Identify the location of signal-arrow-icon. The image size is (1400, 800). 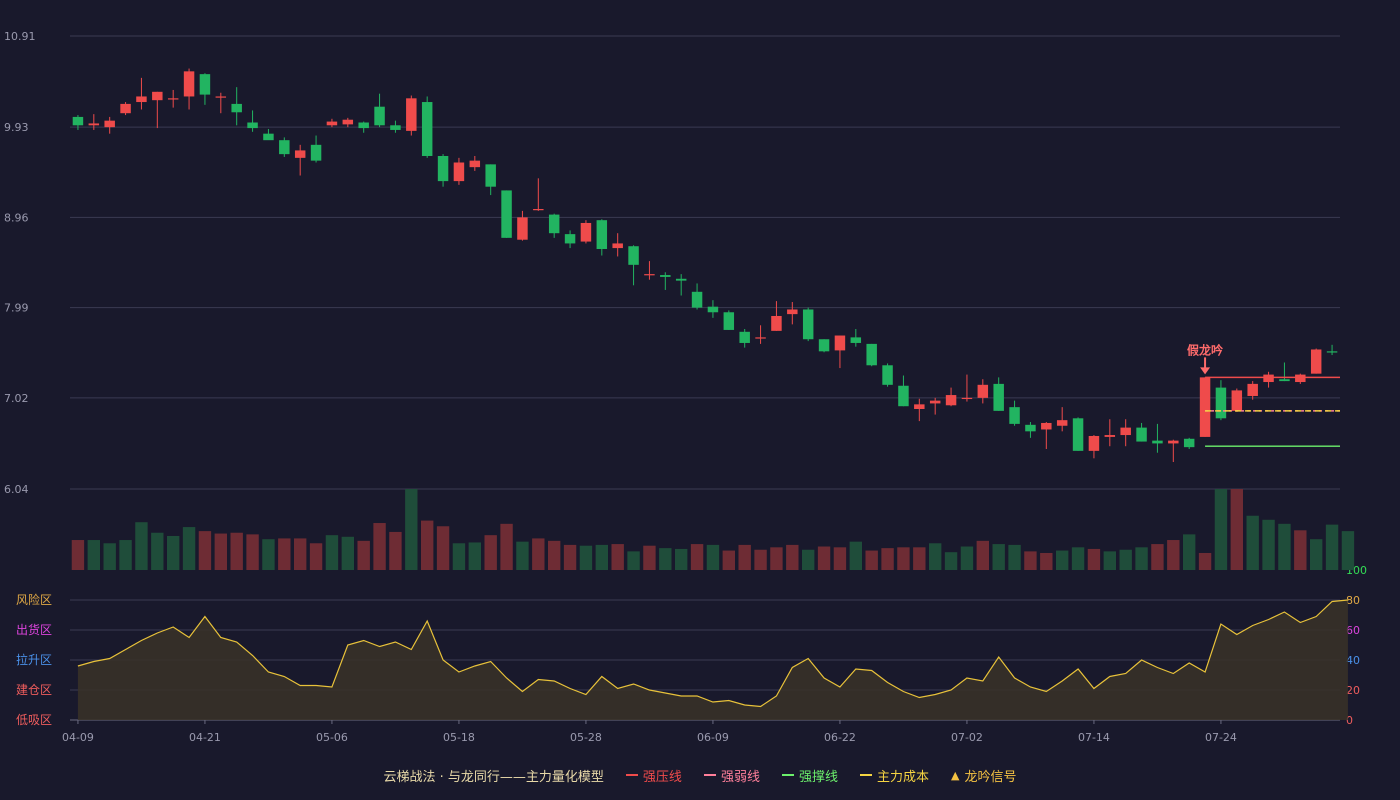
(1205, 371).